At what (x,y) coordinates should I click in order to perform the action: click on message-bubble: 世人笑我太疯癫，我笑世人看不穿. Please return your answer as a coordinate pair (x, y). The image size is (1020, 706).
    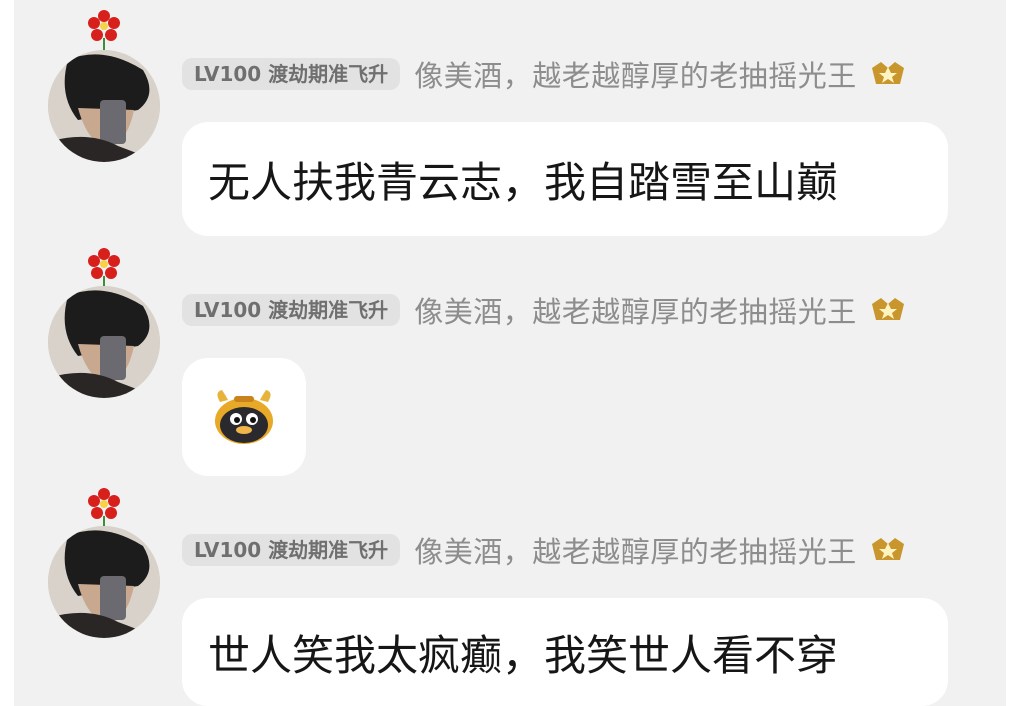
    Looking at the image, I should click on (565, 652).